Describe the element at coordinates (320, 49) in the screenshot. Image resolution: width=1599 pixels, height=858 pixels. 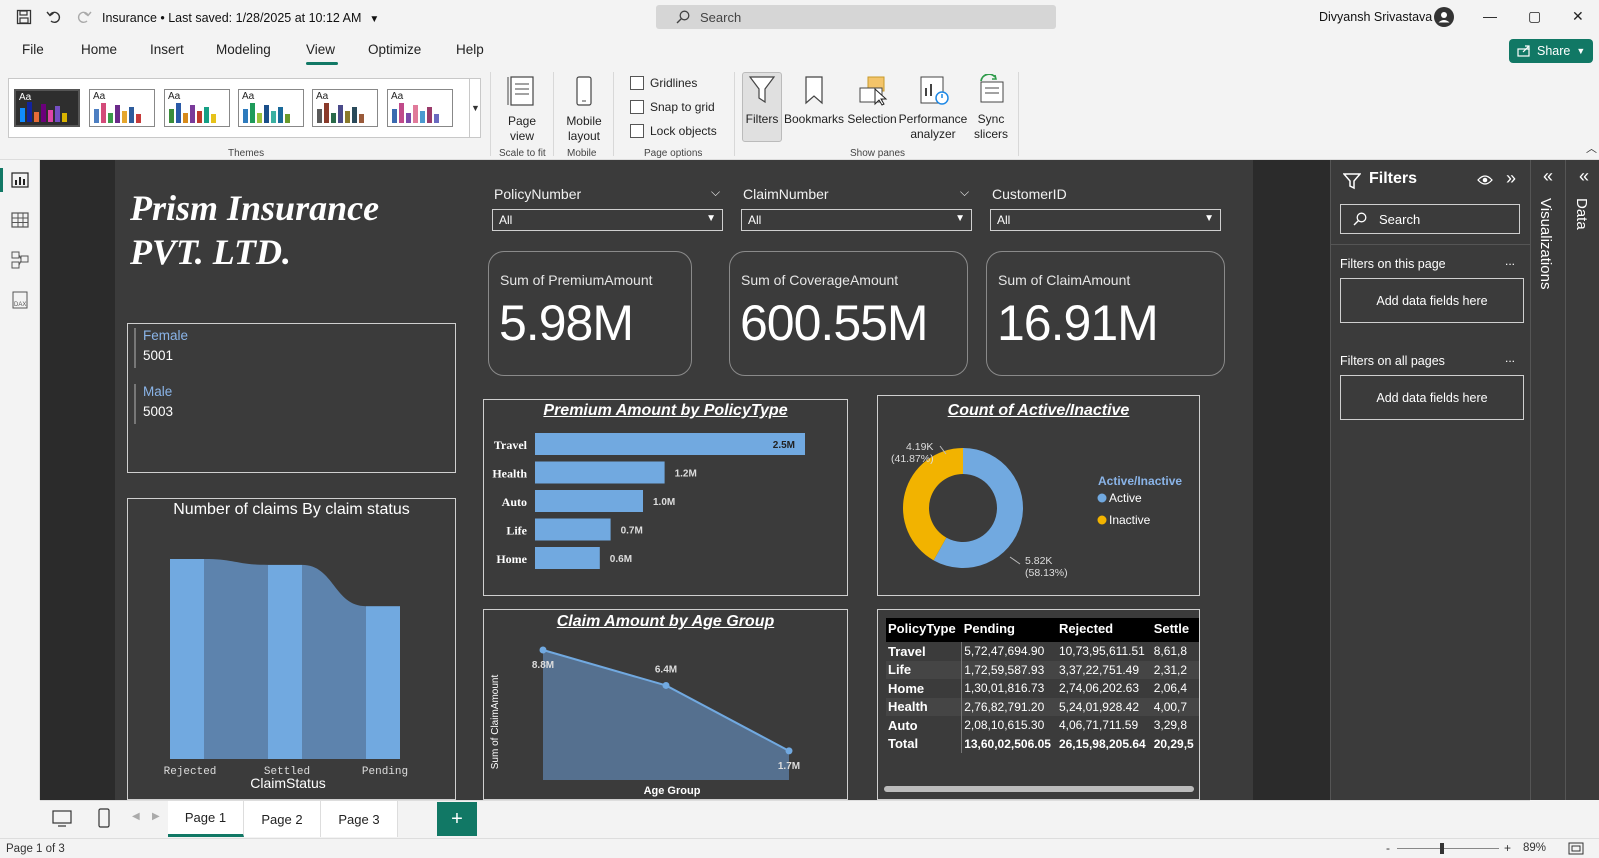
I see `menu-view: View` at that location.